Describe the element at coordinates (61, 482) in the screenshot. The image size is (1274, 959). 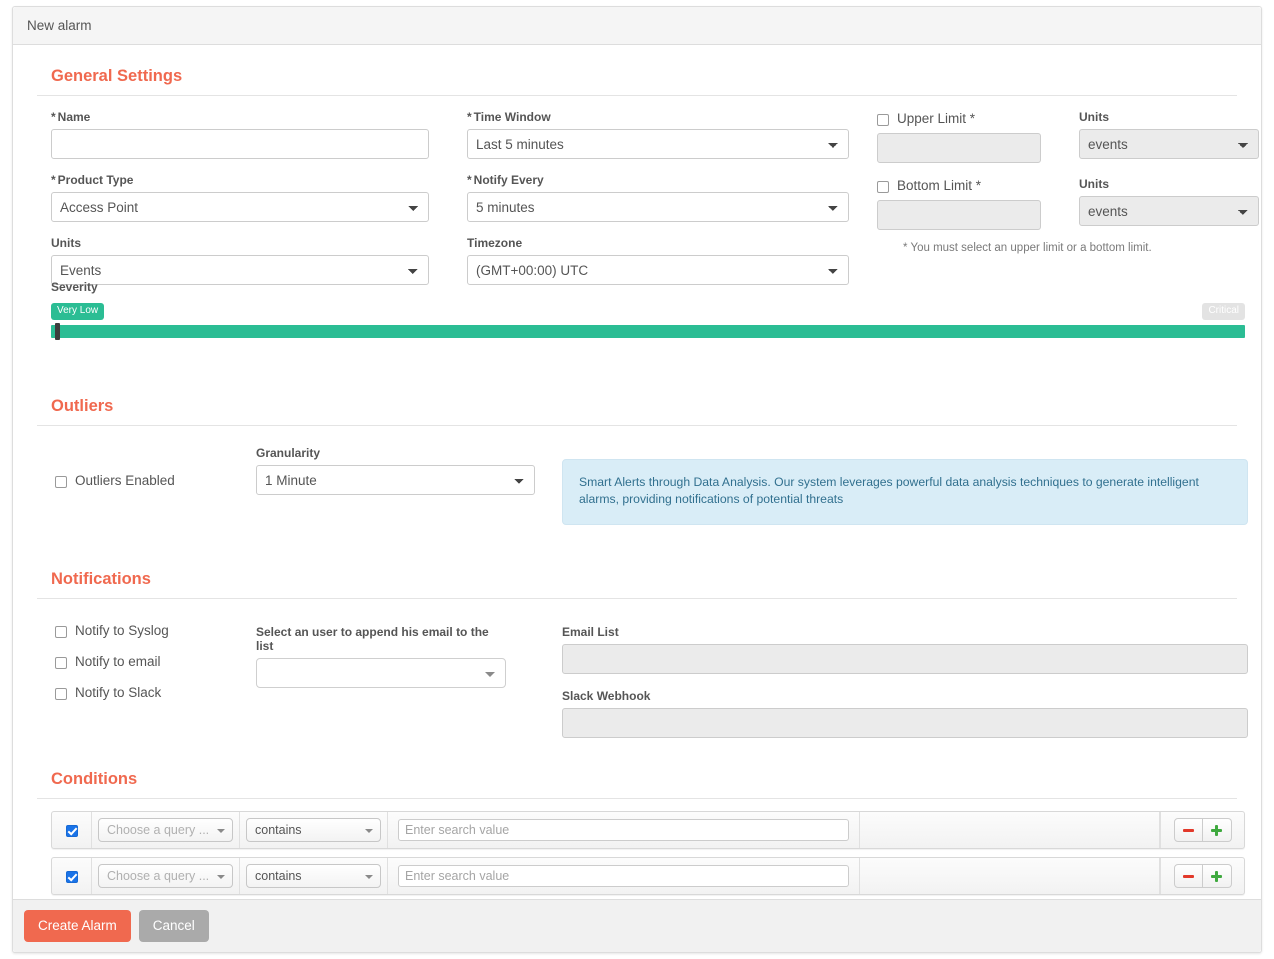
I see `outliers-enabled-checkbox` at that location.